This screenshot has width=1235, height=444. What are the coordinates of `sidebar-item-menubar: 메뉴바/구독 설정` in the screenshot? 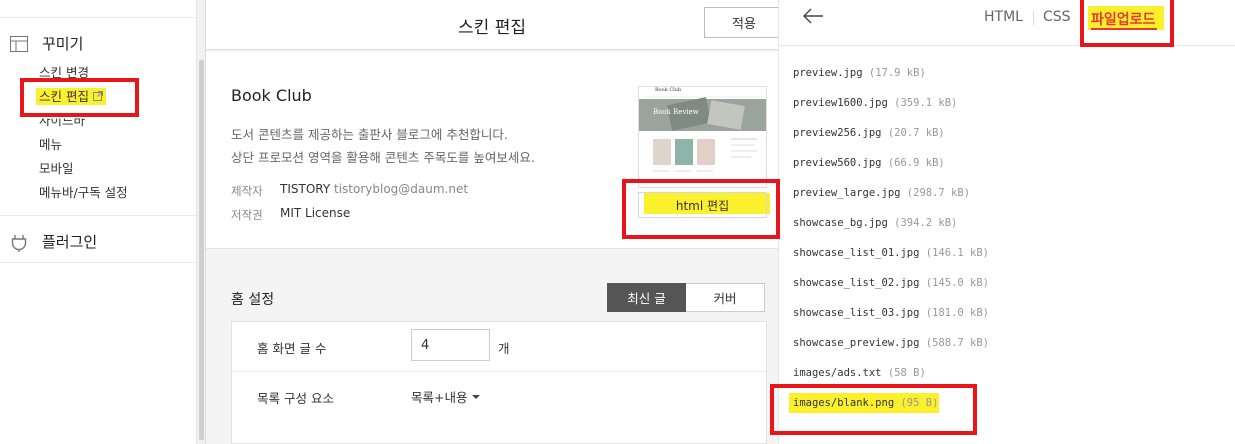 It's located at (83, 191).